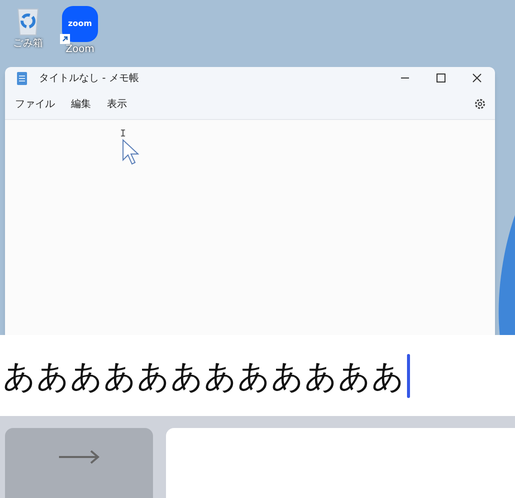 The image size is (515, 498). I want to click on mouse-pointer-icon, so click(130, 147).